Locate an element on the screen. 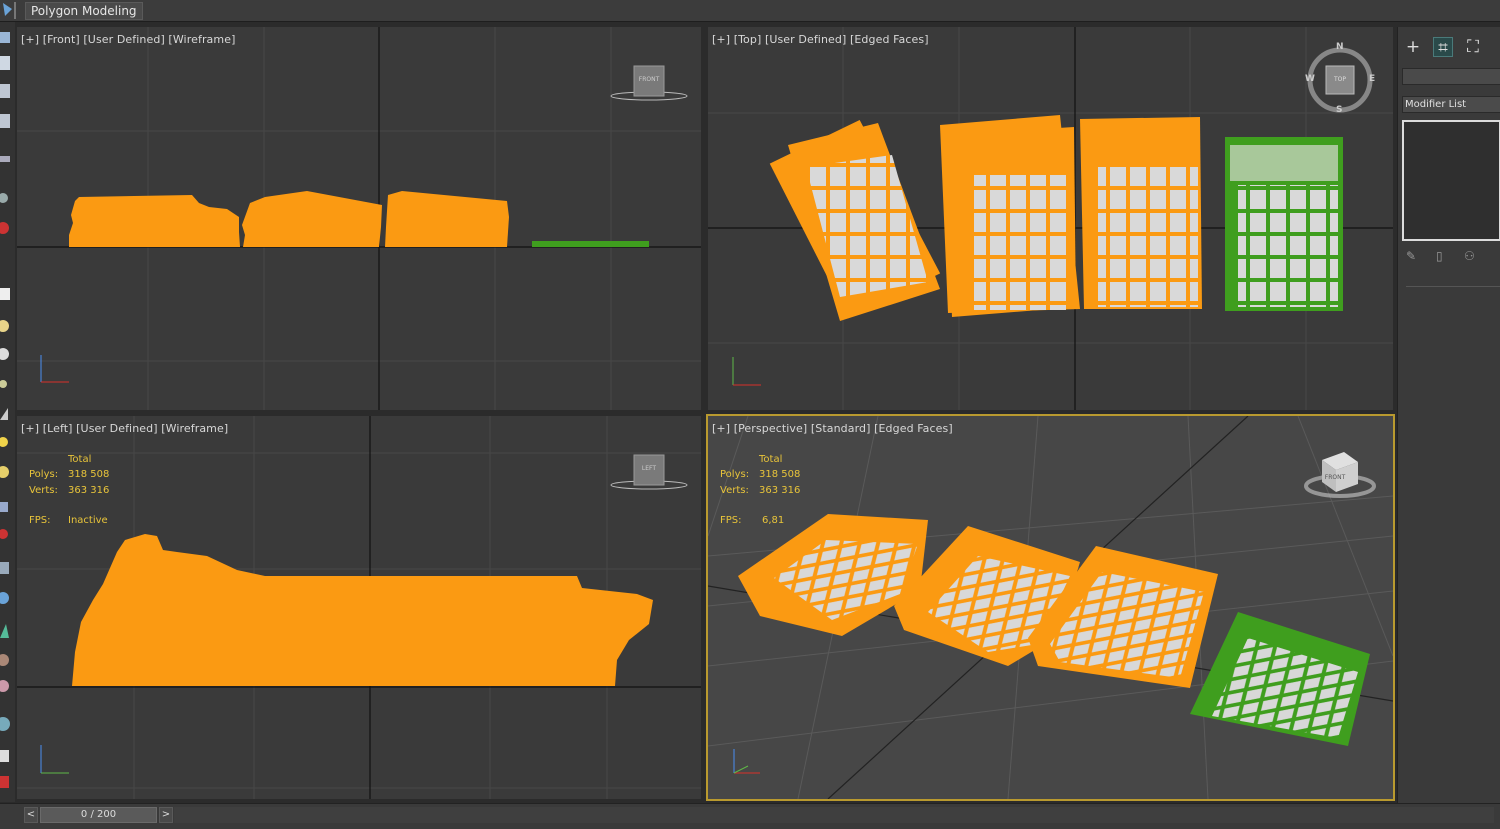 Image resolution: width=1500 pixels, height=829 pixels. modifier-stack is located at coordinates (1451, 180).